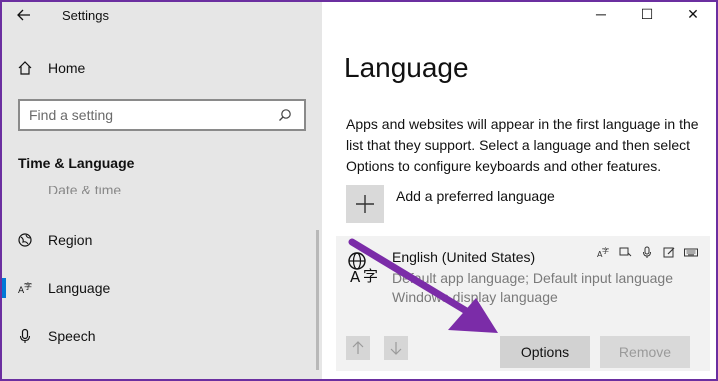 The height and width of the screenshot is (381, 718). What do you see at coordinates (25, 68) in the screenshot?
I see `home-icon` at bounding box center [25, 68].